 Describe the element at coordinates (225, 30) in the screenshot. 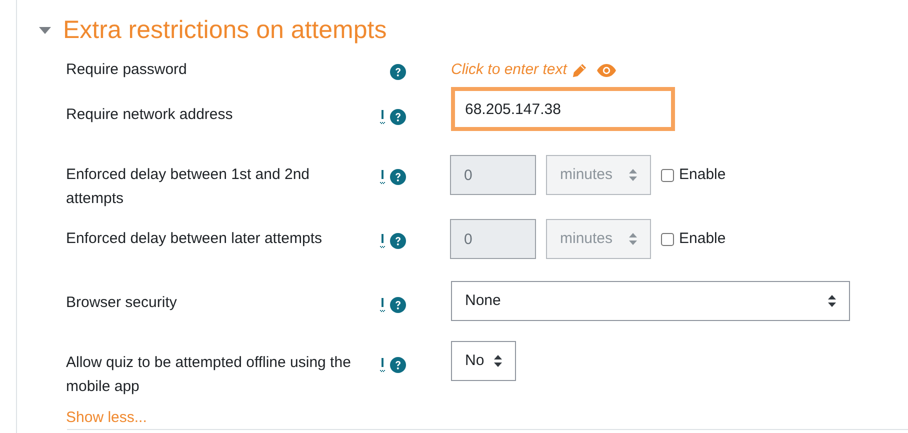

I see `section-title: Extra restrictions on attempts` at that location.